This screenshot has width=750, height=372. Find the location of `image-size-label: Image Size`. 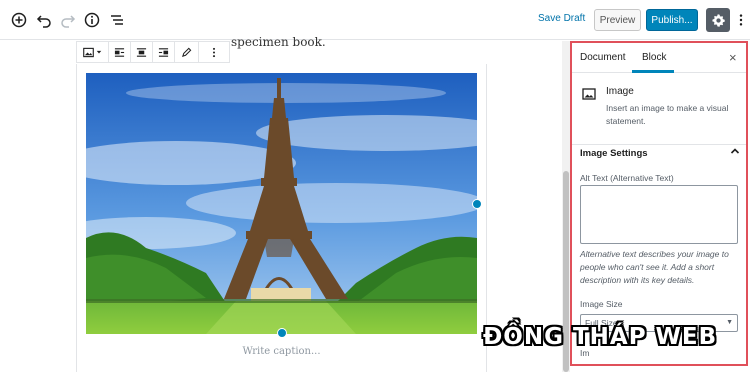

image-size-label: Image Size is located at coordinates (601, 304).